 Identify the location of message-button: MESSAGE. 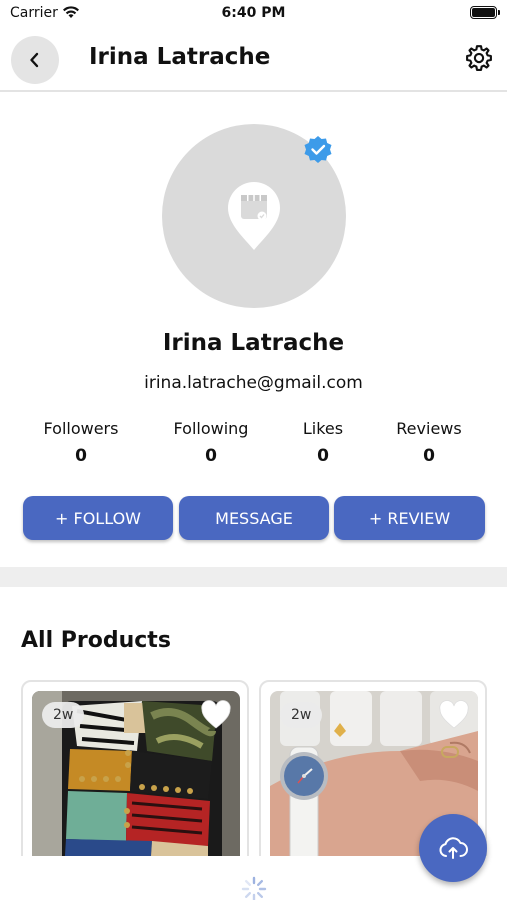
(254, 518).